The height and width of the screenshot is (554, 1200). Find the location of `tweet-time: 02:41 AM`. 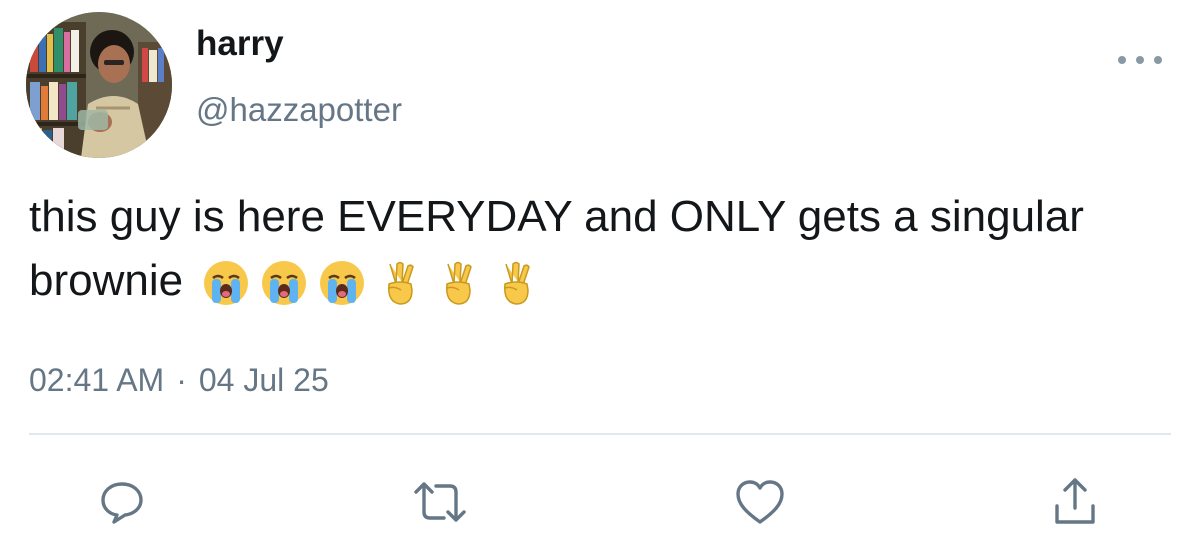

tweet-time: 02:41 AM is located at coordinates (97, 380).